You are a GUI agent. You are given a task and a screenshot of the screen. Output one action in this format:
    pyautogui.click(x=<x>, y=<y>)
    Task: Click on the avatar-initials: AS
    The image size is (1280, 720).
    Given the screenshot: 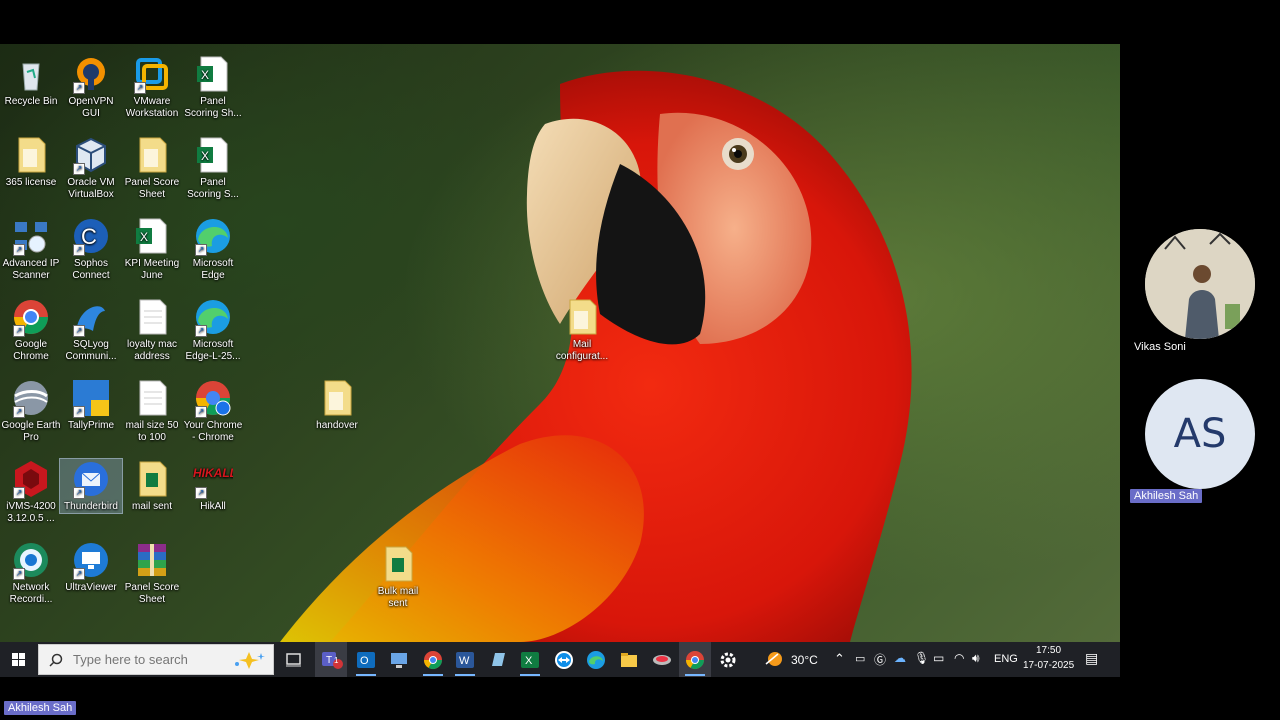 What is the action you would take?
    pyautogui.click(x=1200, y=434)
    